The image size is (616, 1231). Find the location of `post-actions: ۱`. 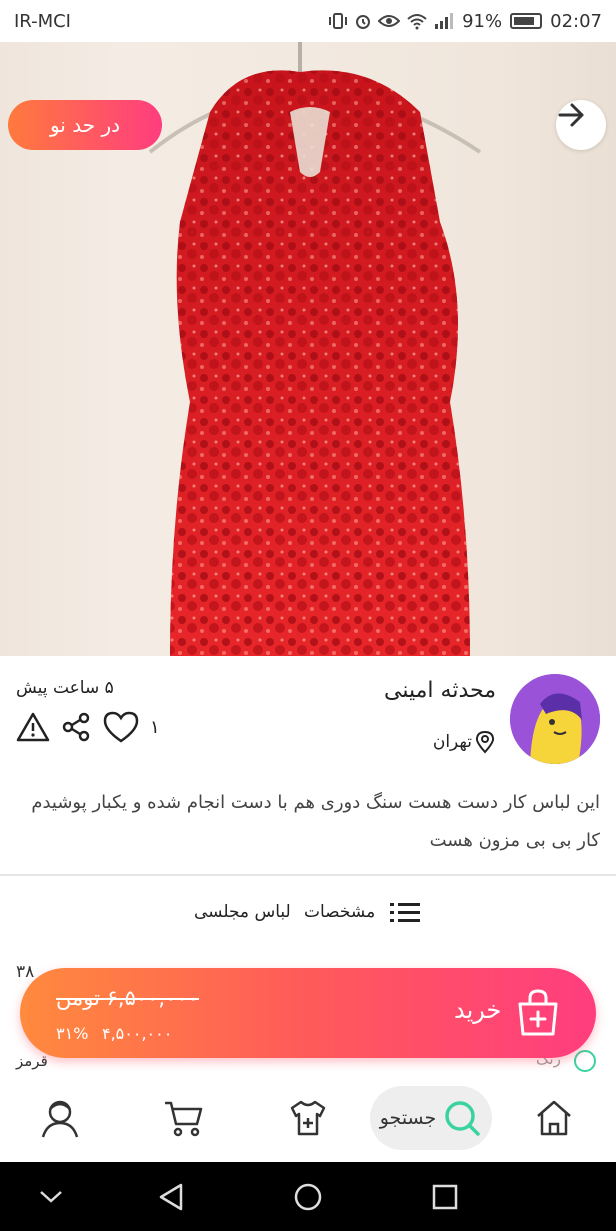

post-actions: ۱ is located at coordinates (88, 727).